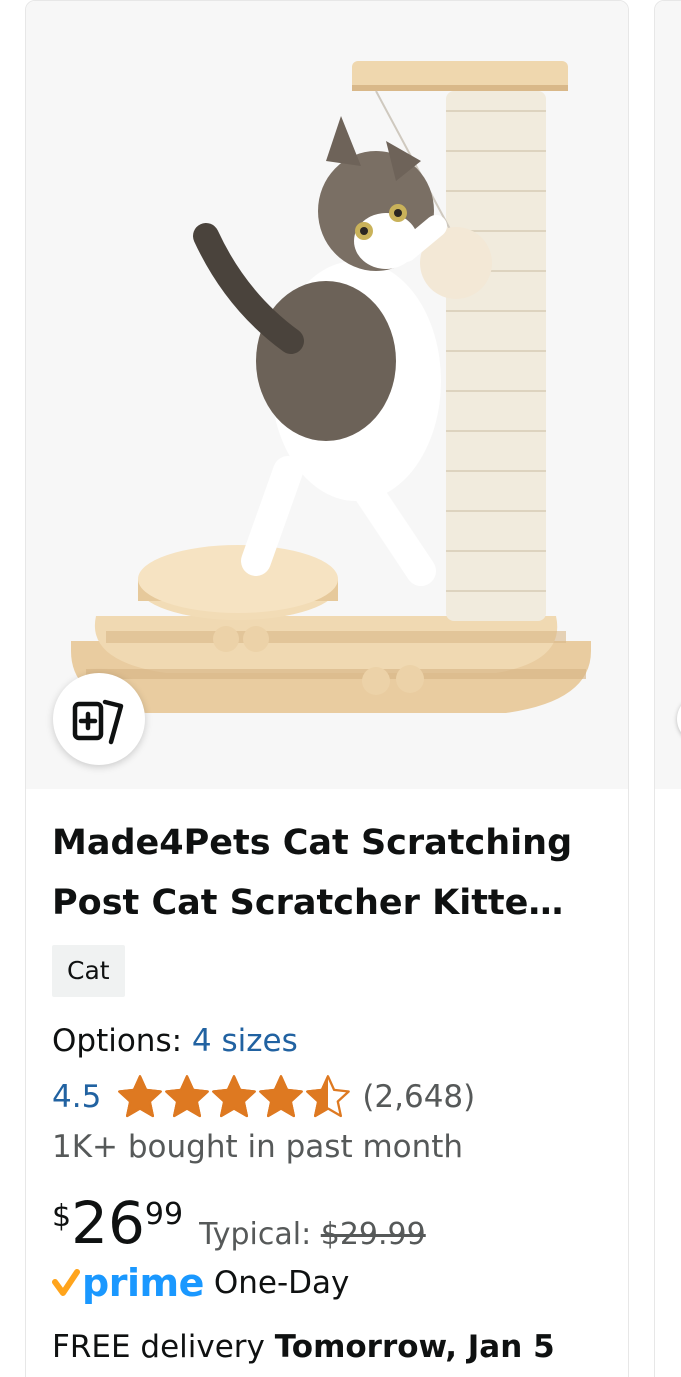 The width and height of the screenshot is (681, 1377). Describe the element at coordinates (108, 1223) in the screenshot. I see `price-whole: 26` at that location.